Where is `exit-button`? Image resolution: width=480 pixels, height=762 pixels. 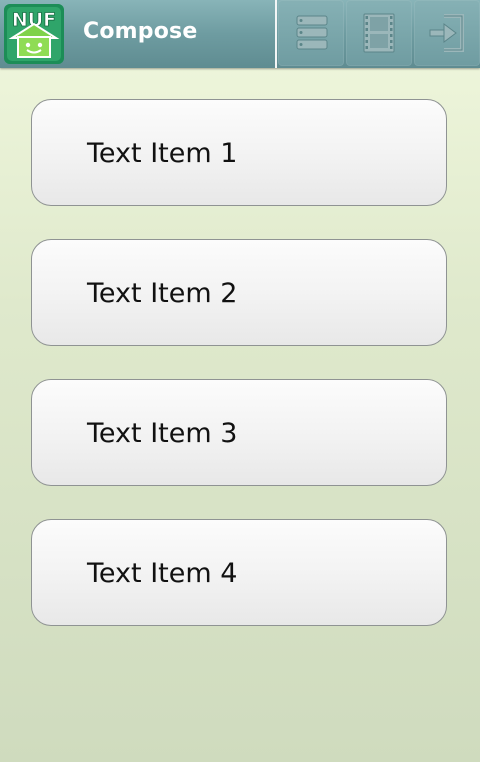
exit-button is located at coordinates (447, 33).